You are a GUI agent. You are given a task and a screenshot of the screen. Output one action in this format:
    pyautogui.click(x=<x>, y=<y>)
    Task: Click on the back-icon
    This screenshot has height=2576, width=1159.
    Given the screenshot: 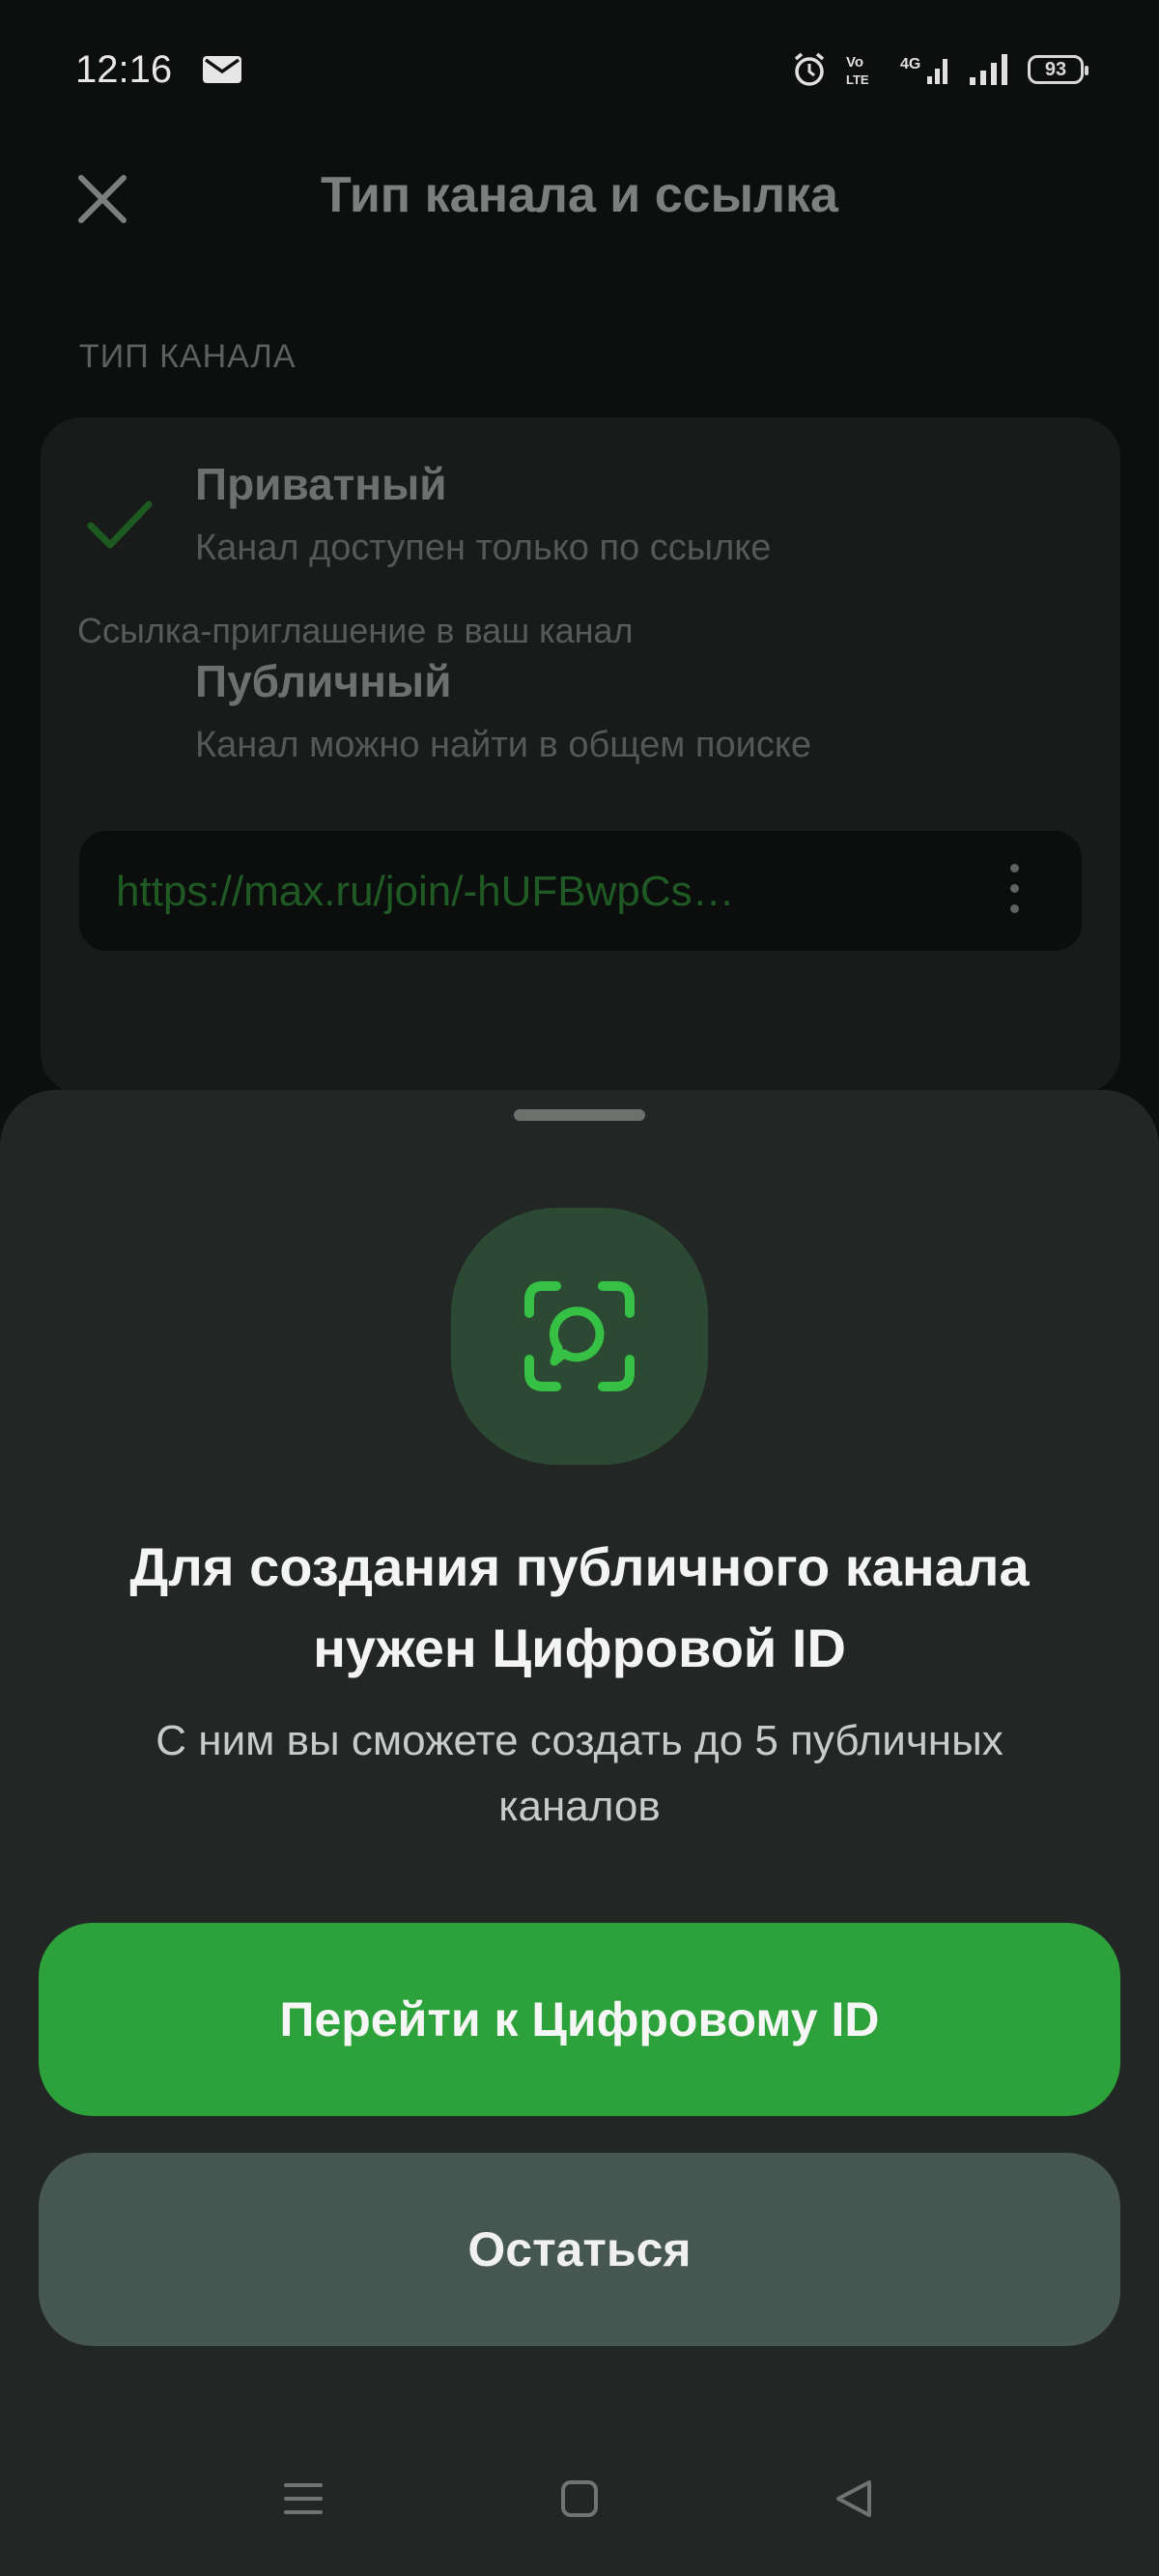 What is the action you would take?
    pyautogui.click(x=854, y=2498)
    